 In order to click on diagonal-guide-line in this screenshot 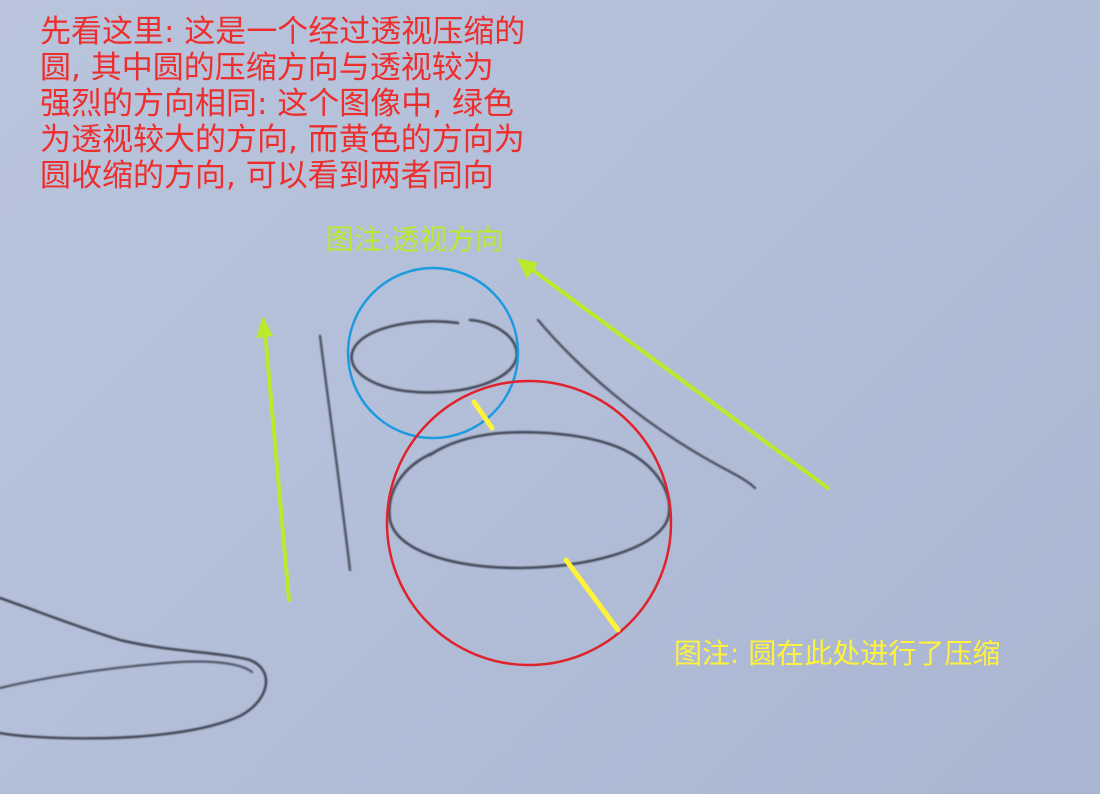, I will do `click(646, 404)`.